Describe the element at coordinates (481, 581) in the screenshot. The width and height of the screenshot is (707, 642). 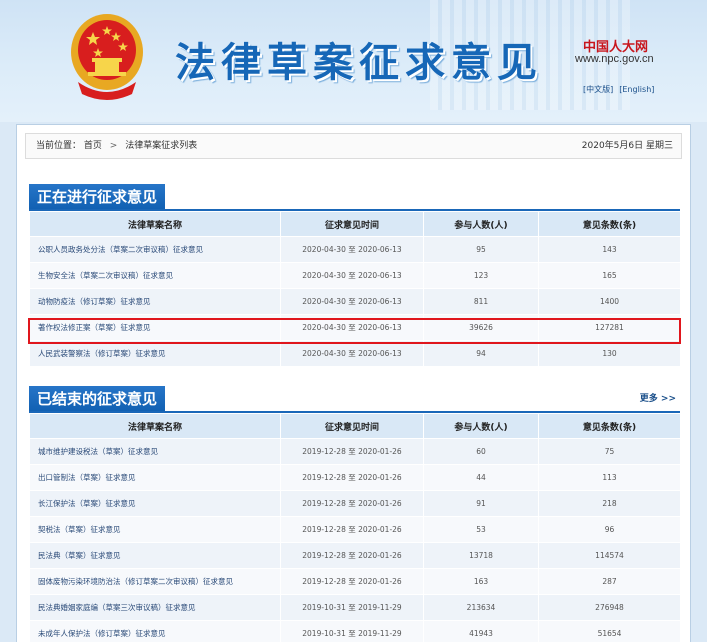
I see `participants-cell: 163` at that location.